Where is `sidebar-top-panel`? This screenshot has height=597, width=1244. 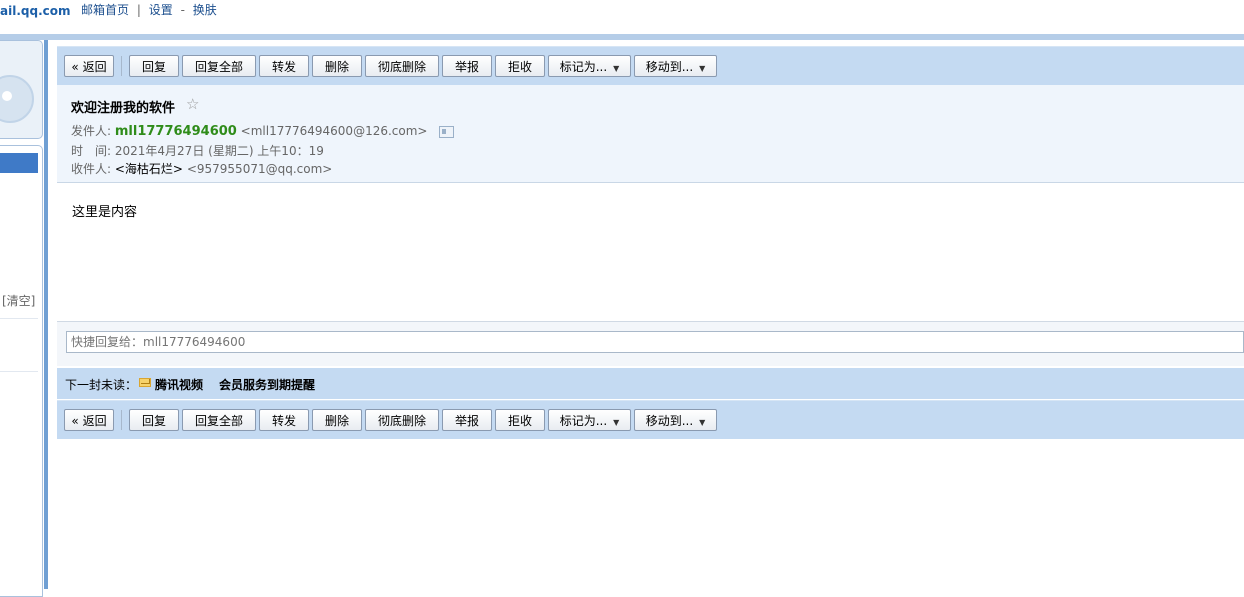 sidebar-top-panel is located at coordinates (21, 89).